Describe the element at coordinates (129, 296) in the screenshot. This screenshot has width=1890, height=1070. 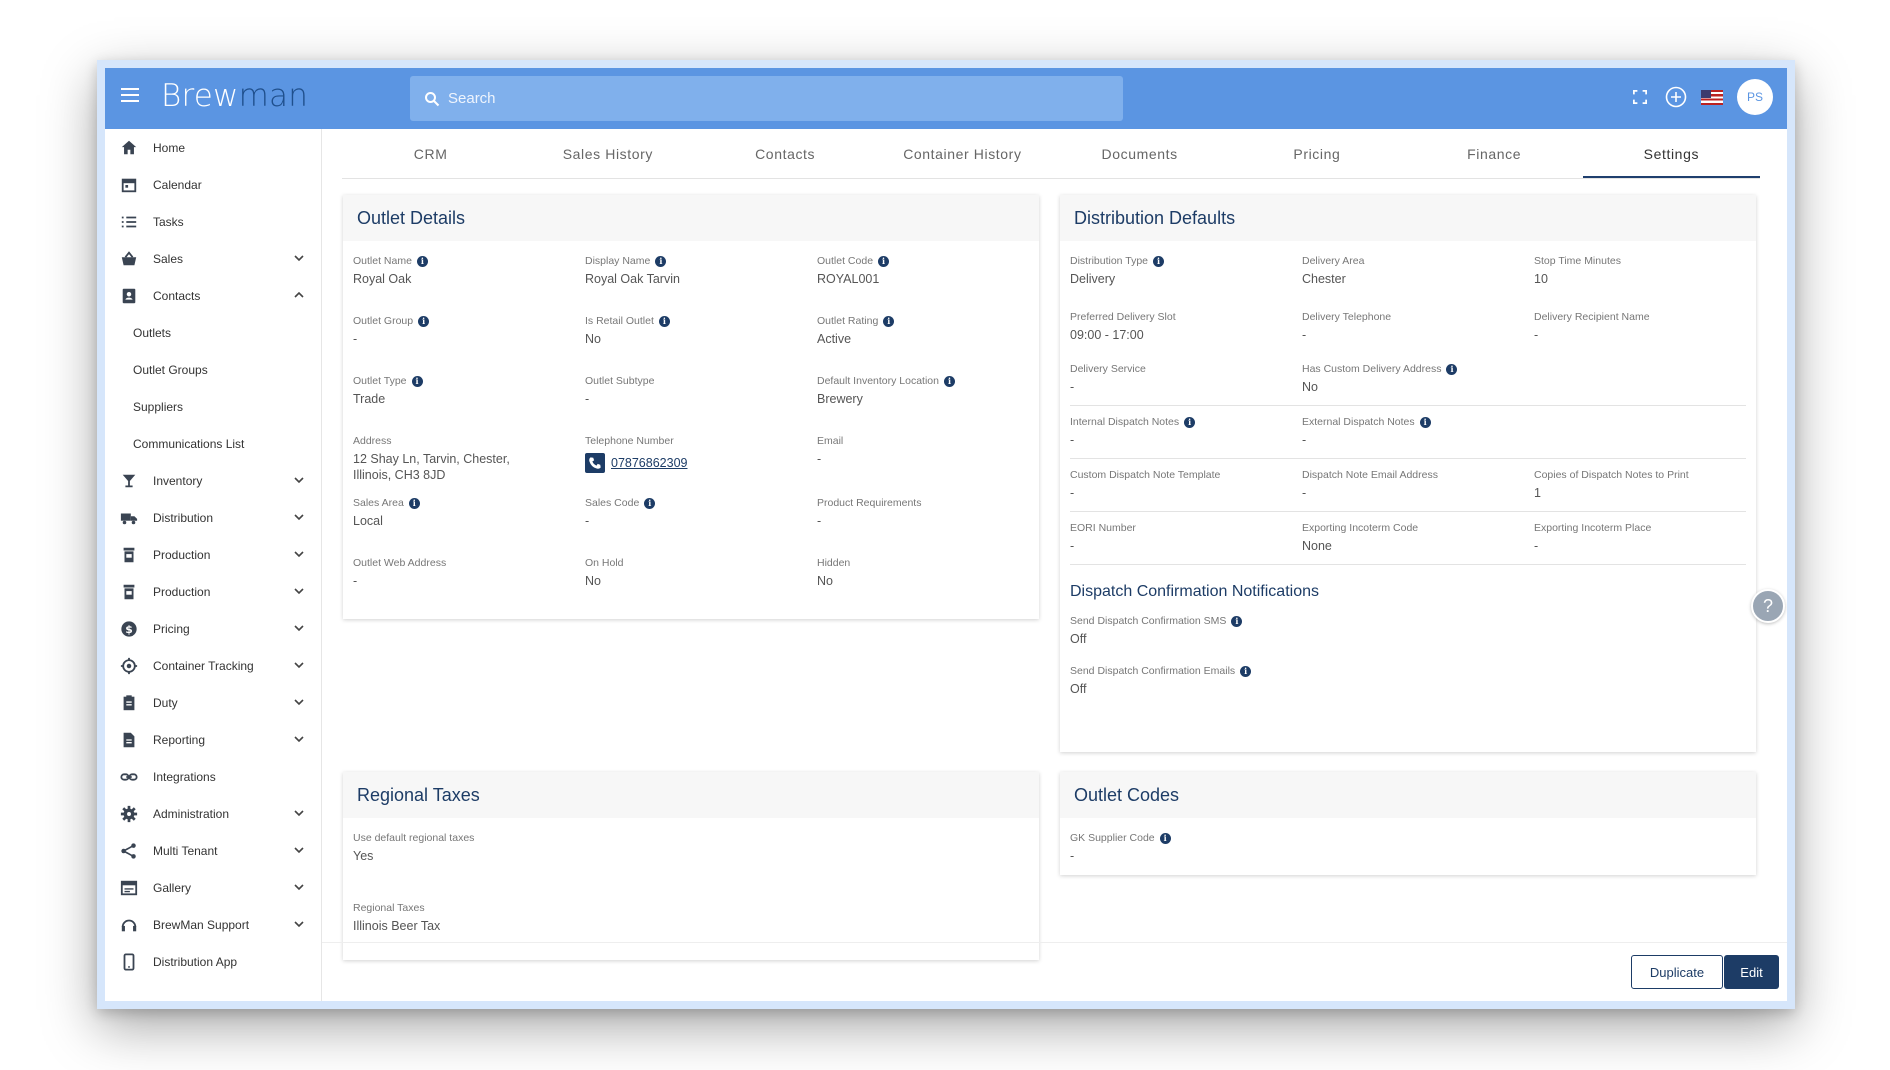
I see `contacts-icon` at that location.